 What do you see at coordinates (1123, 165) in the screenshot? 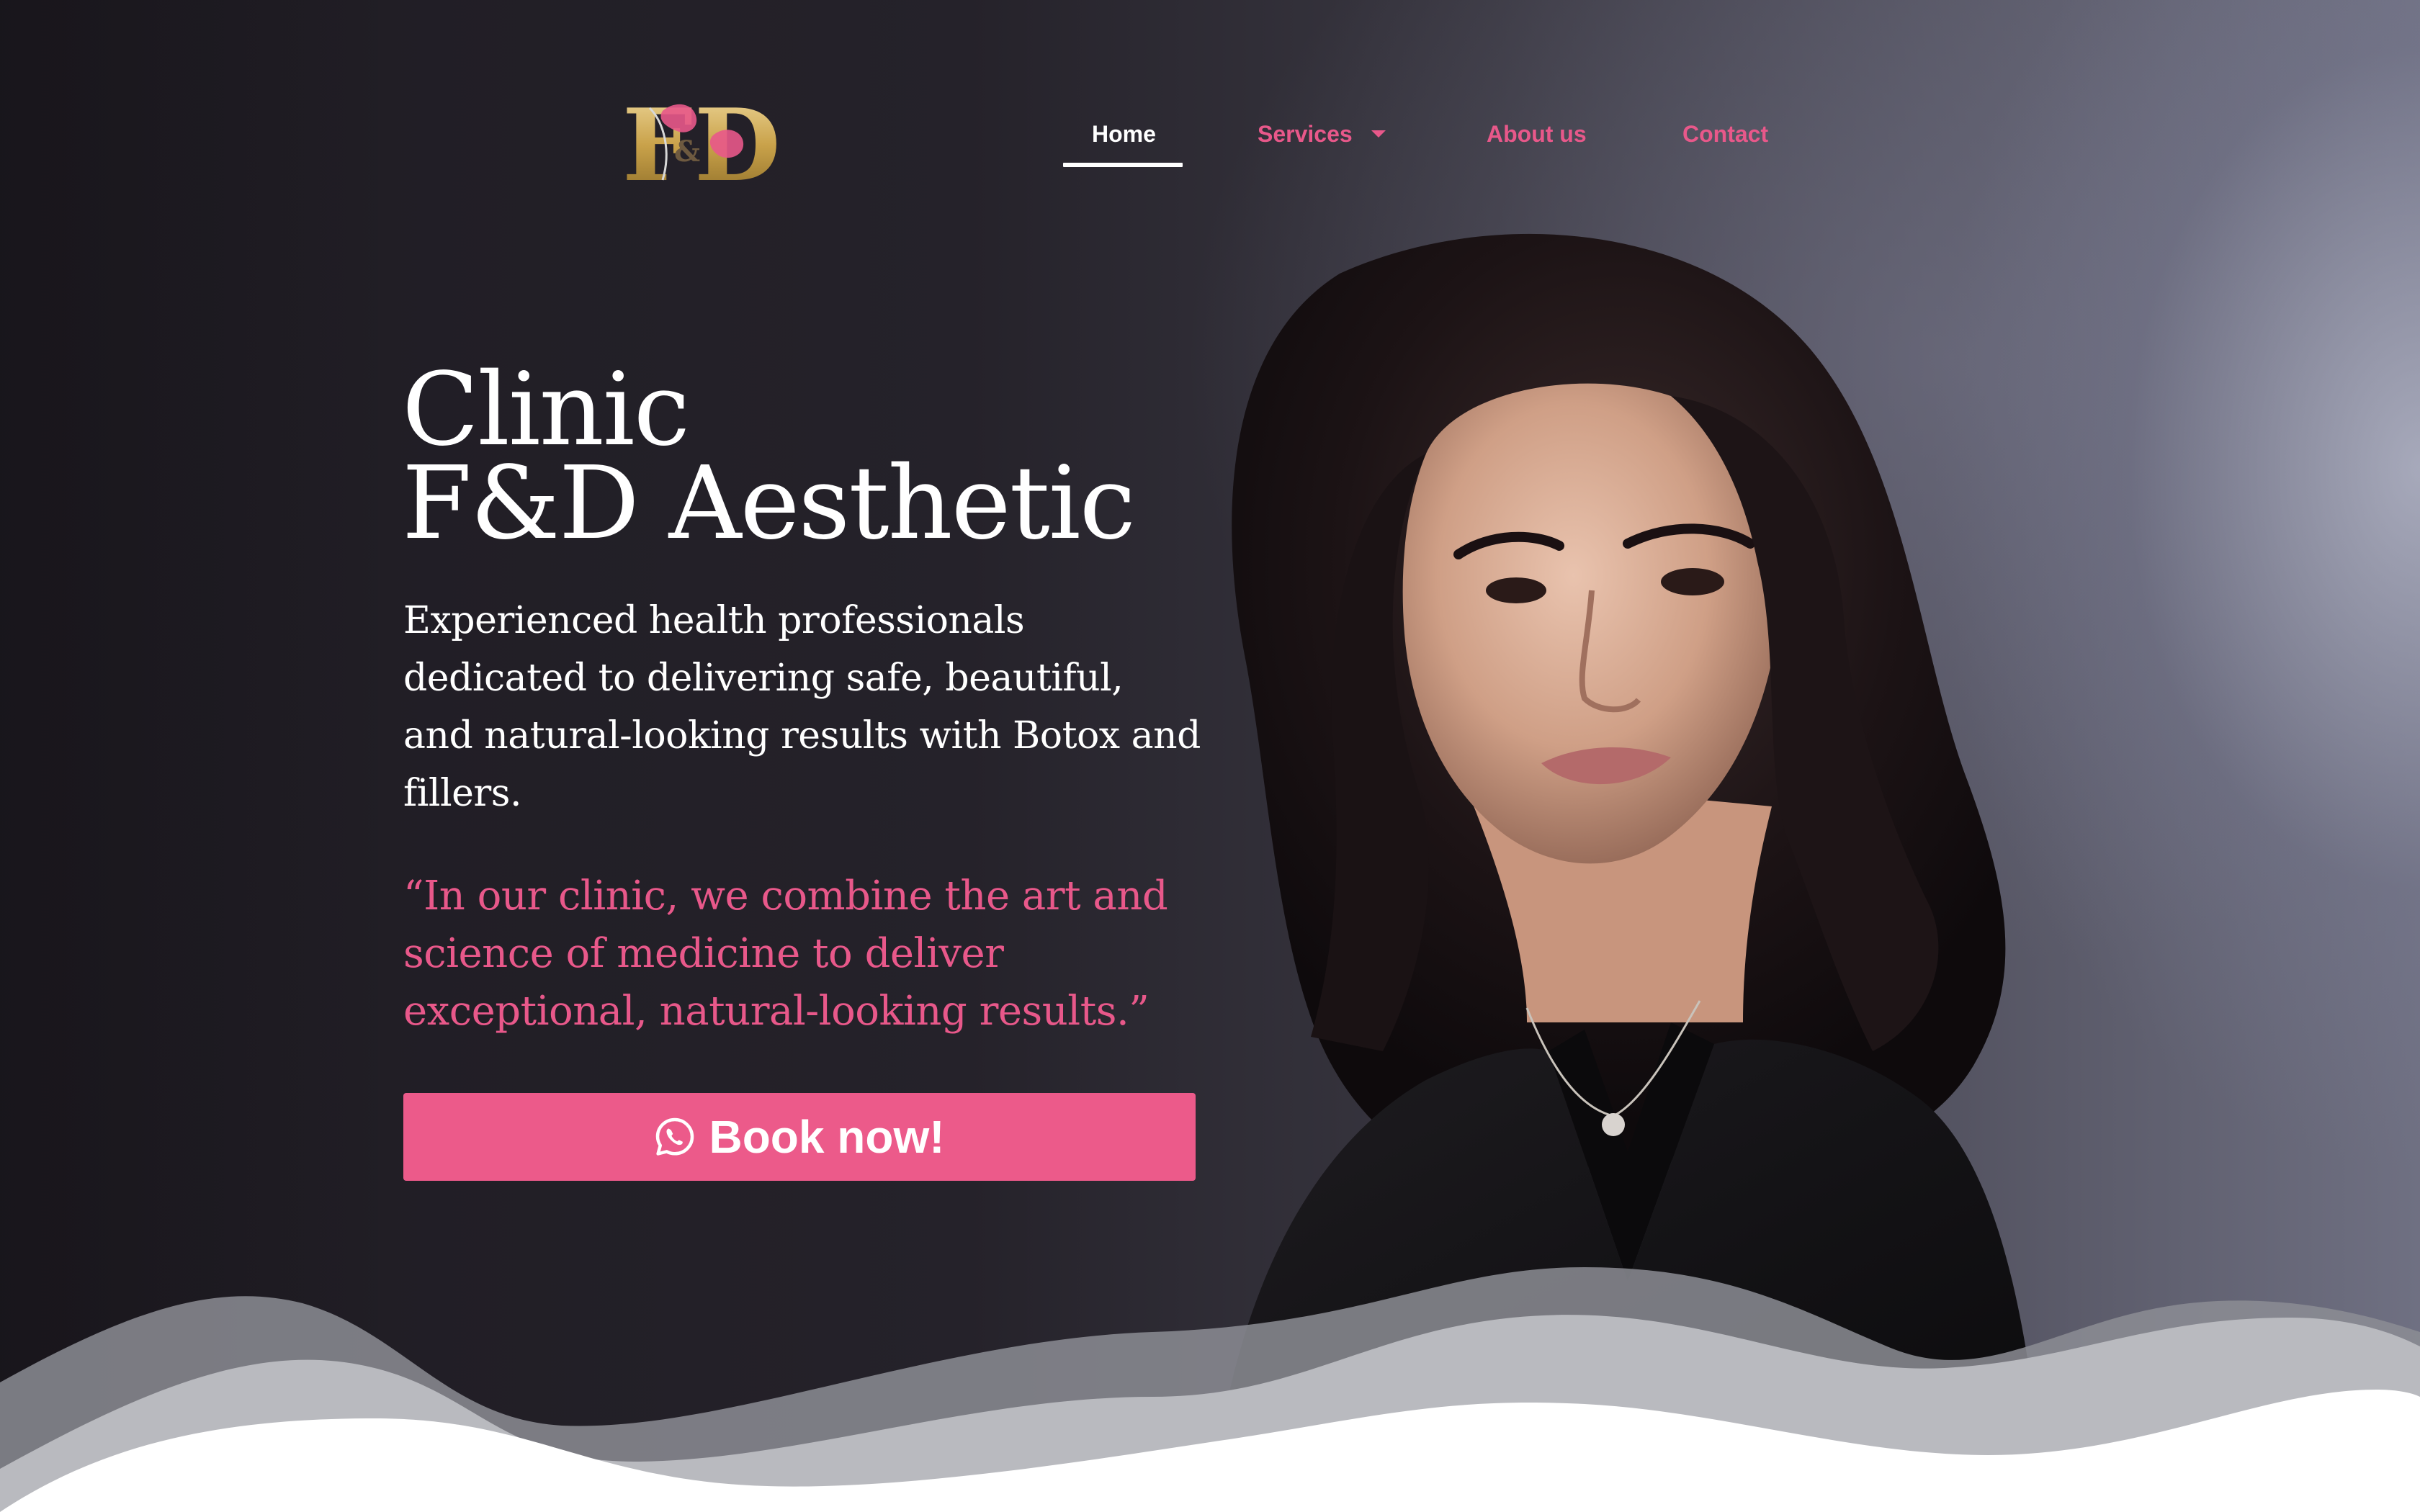
I see `nav-active-underline` at bounding box center [1123, 165].